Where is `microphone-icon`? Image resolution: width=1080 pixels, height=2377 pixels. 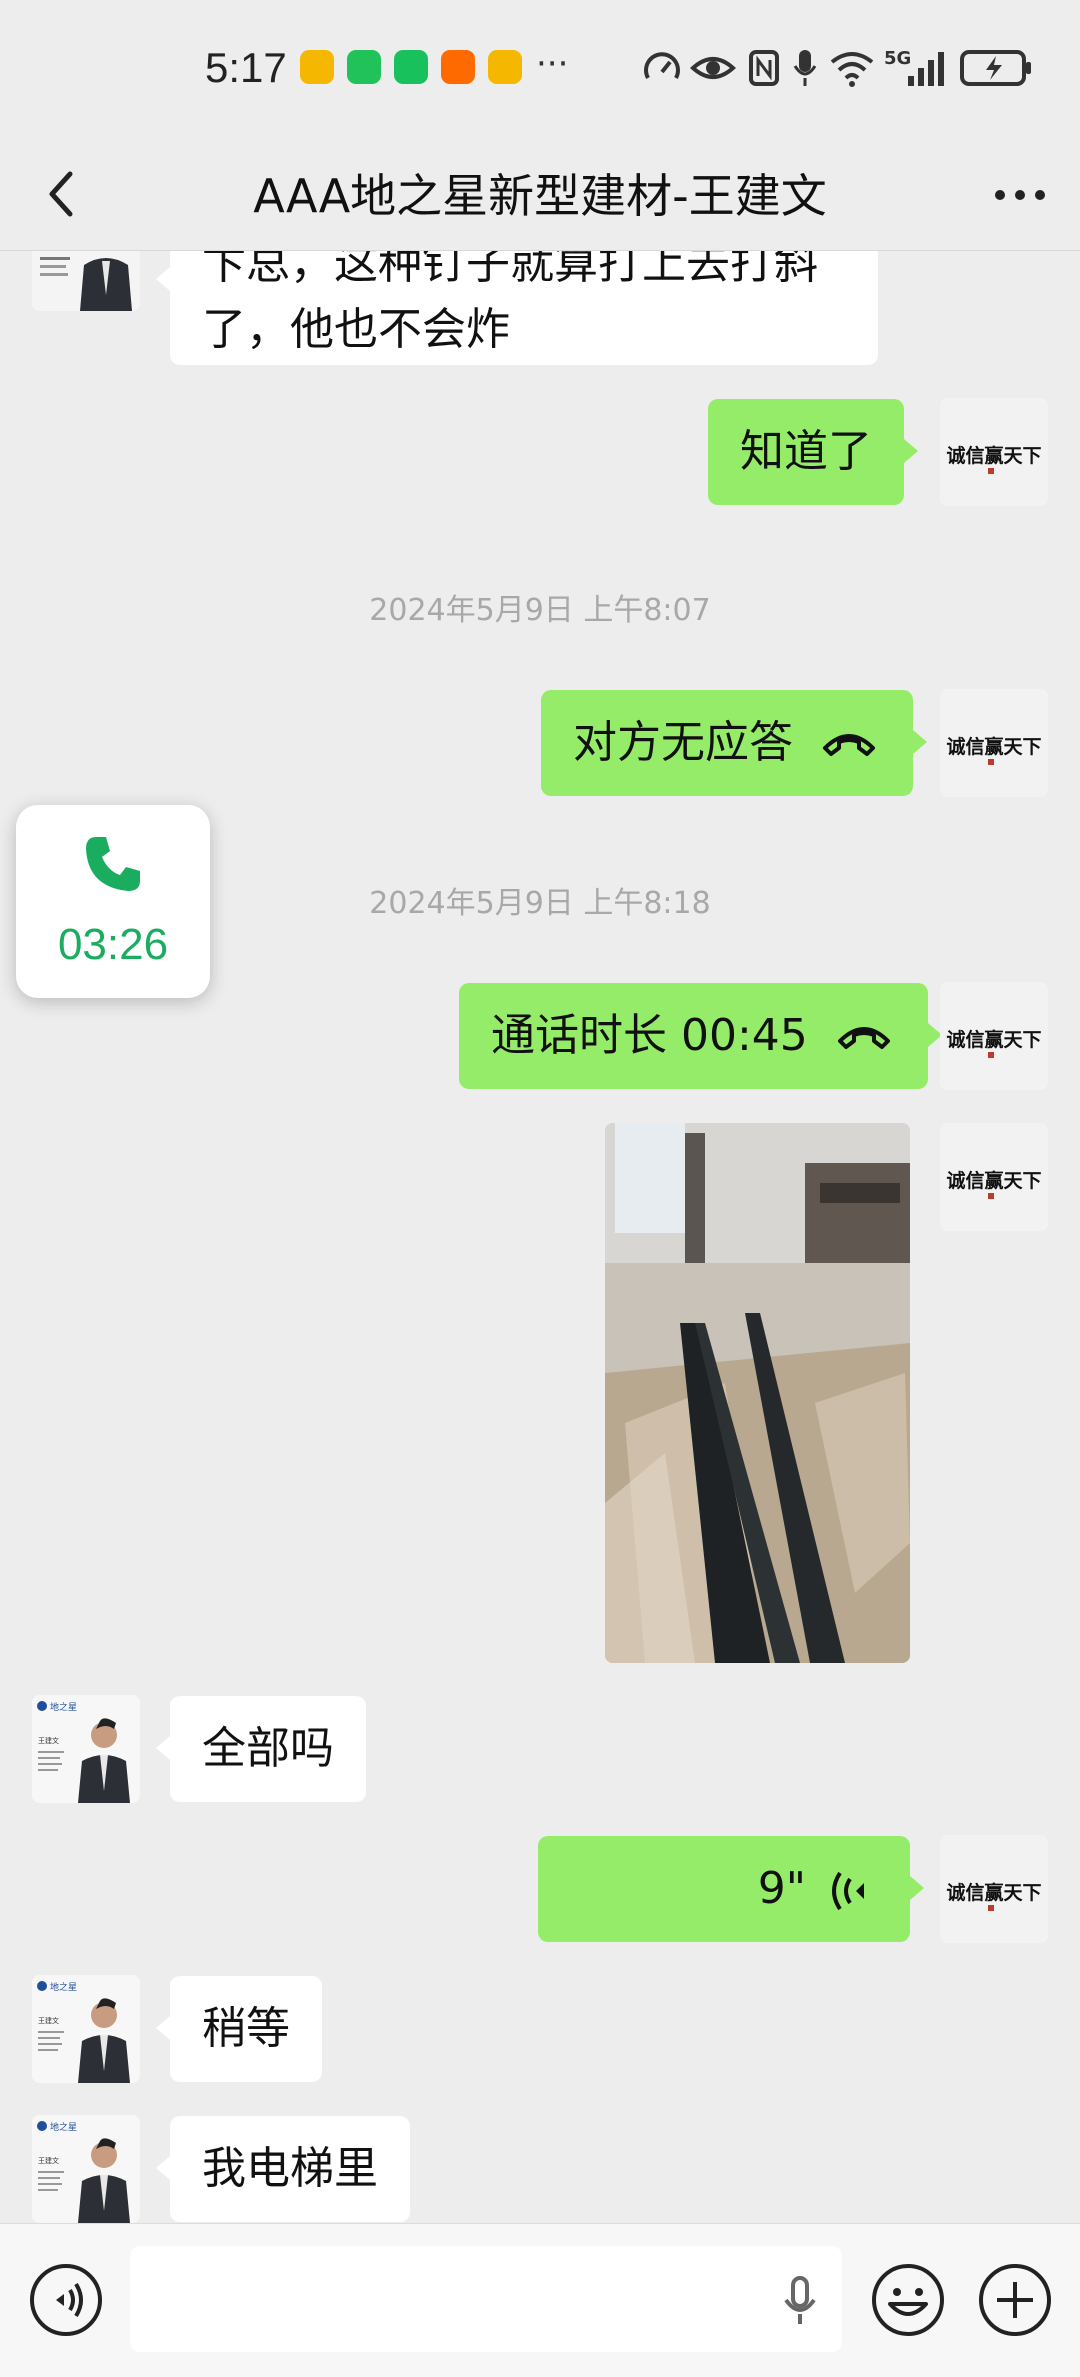 microphone-icon is located at coordinates (800, 2301).